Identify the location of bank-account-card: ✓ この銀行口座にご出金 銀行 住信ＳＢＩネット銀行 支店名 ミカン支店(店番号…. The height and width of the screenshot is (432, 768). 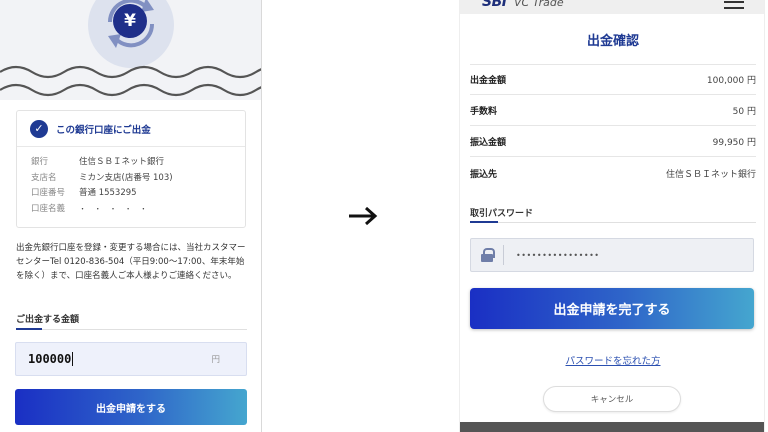
(131, 169).